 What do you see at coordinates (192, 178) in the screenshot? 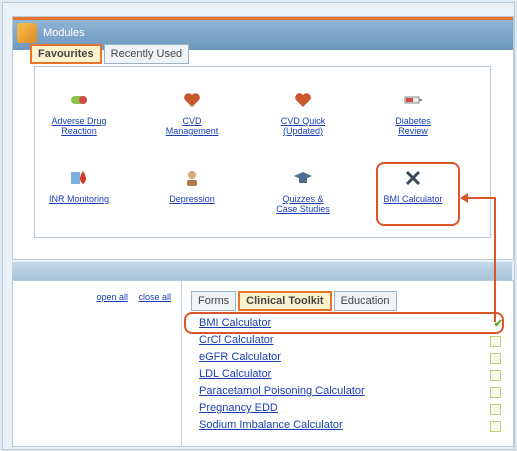
I see `person-icon` at bounding box center [192, 178].